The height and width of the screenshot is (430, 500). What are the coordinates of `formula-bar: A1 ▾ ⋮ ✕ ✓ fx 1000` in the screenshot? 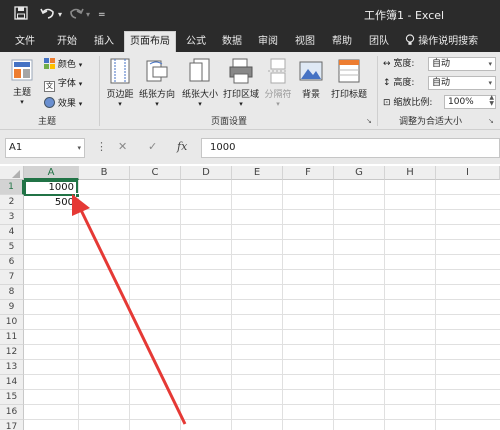 It's located at (250, 147).